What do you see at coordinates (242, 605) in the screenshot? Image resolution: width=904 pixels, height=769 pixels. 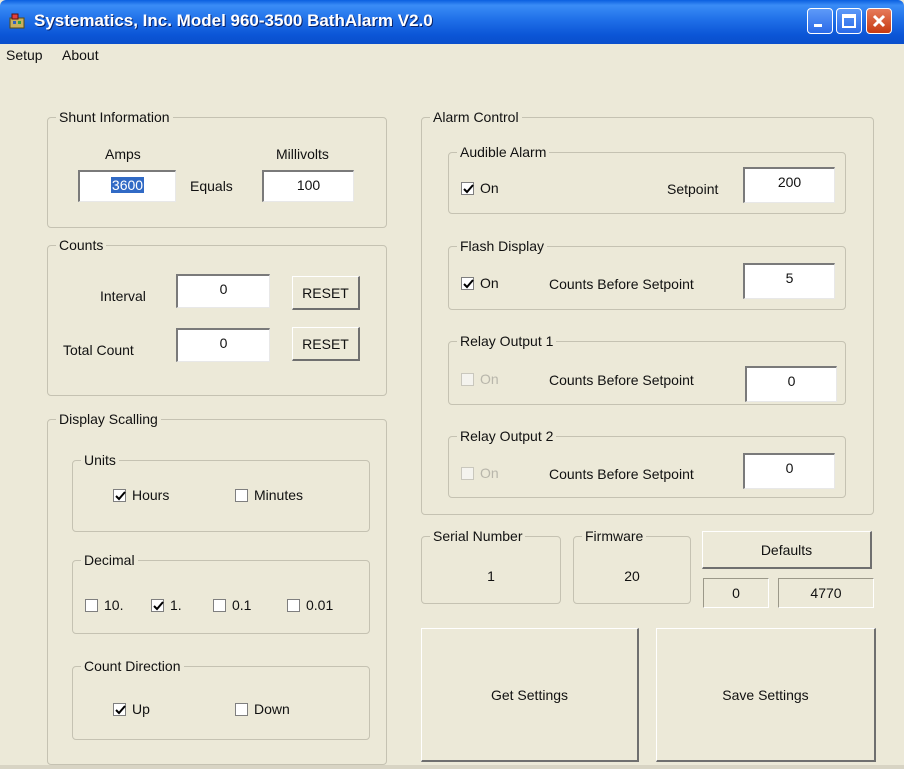 I see `decimal-0-1-label: 0.1` at bounding box center [242, 605].